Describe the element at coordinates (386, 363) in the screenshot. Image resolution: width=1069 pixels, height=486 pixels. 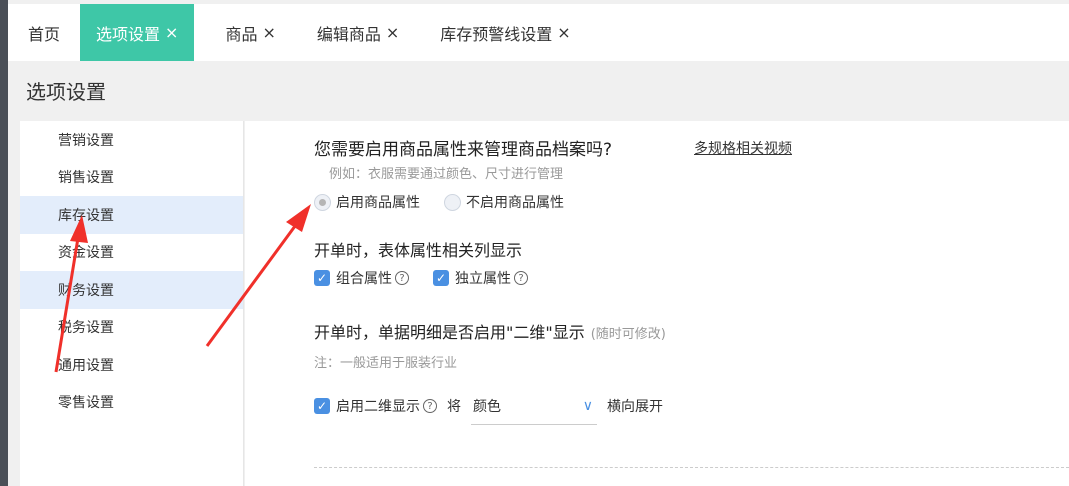
I see `industry-note: 注：一般适用于服装行业` at that location.